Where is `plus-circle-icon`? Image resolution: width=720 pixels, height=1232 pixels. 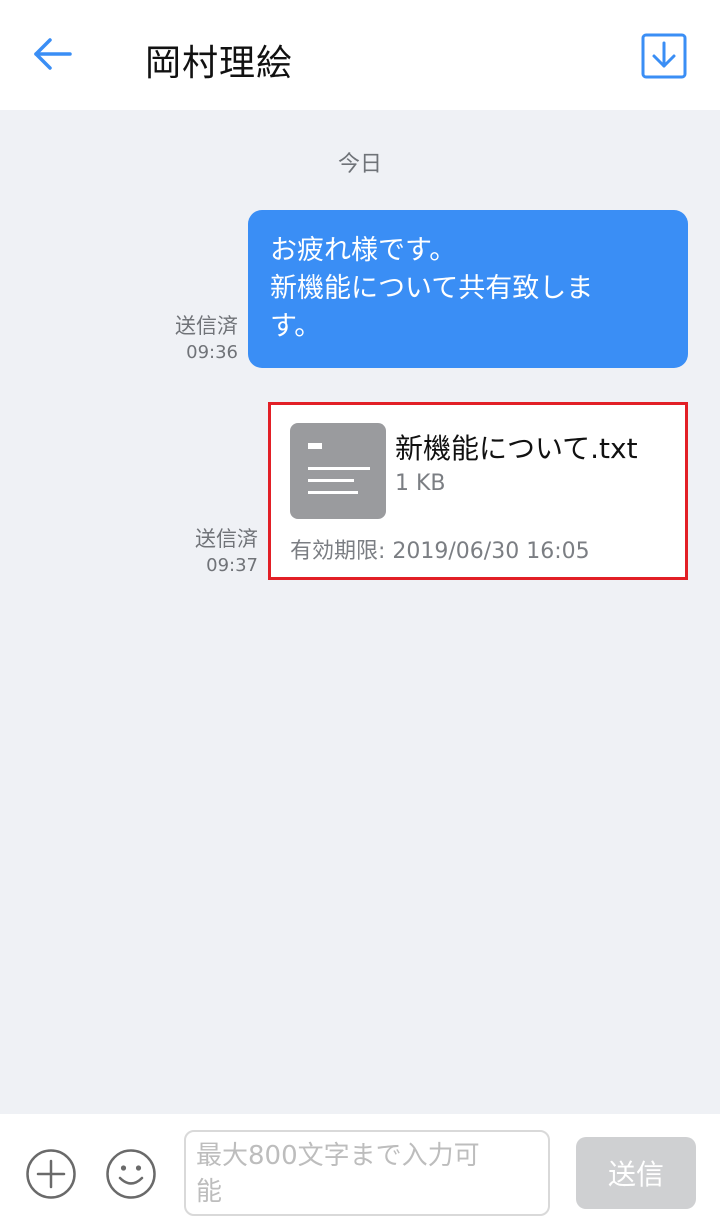
plus-circle-icon is located at coordinates (51, 1174).